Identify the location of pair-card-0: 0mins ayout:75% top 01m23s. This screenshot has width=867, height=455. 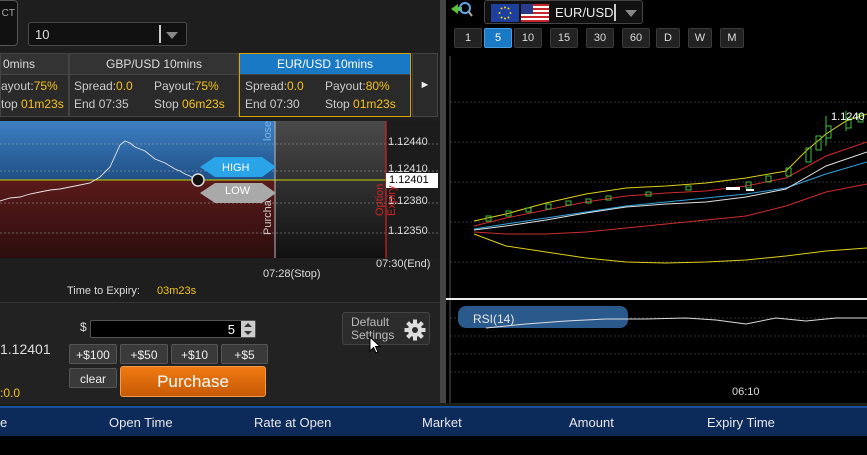
(34, 85).